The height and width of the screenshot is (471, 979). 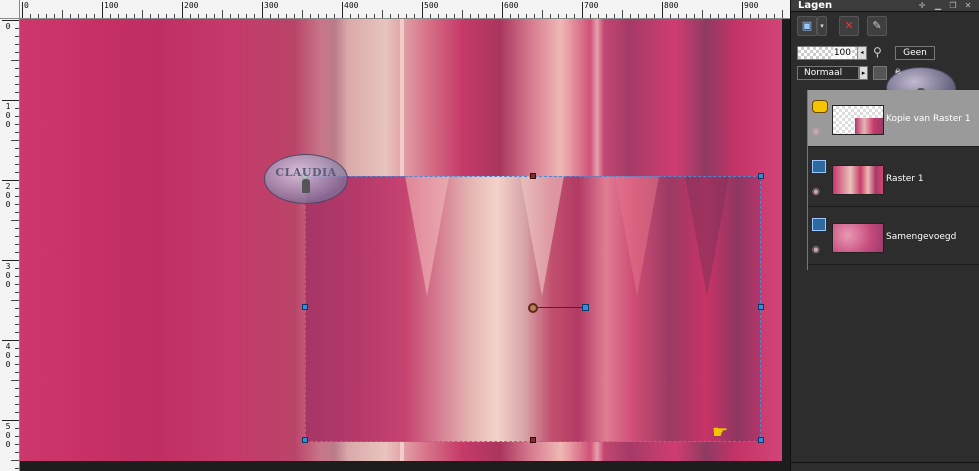 What do you see at coordinates (305, 440) in the screenshot?
I see `handle-bottom-left` at bounding box center [305, 440].